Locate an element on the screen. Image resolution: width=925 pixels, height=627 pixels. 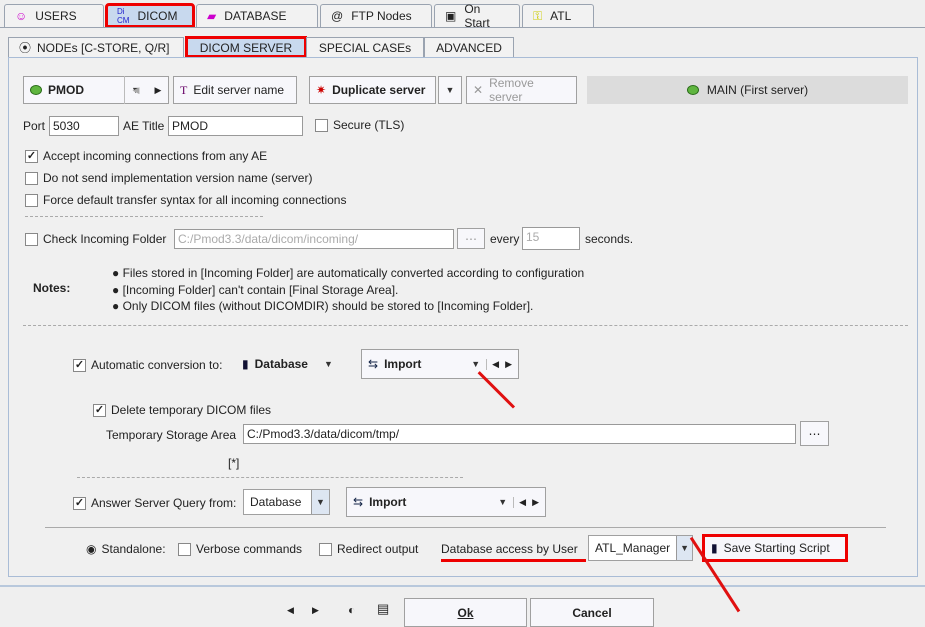
verbose-commands-checkbox: Verbose commands is located at coordinates (240, 549).